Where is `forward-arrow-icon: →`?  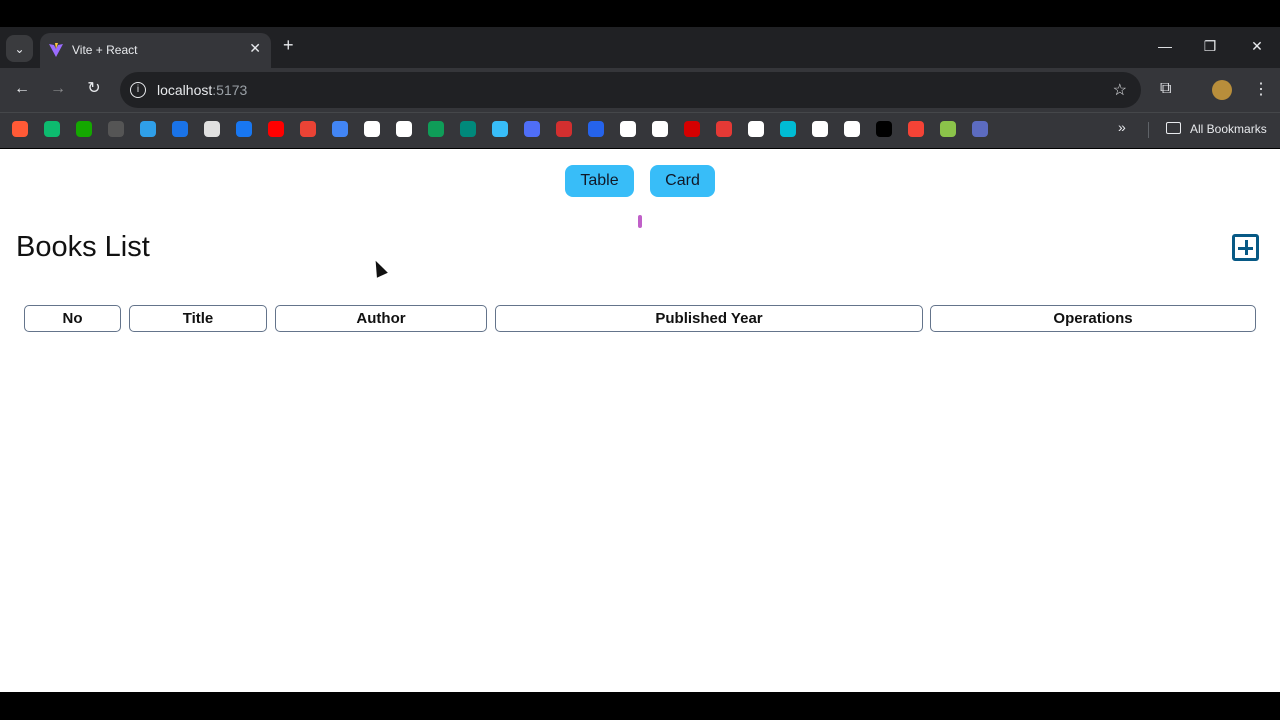
forward-arrow-icon: → is located at coordinates (58, 89).